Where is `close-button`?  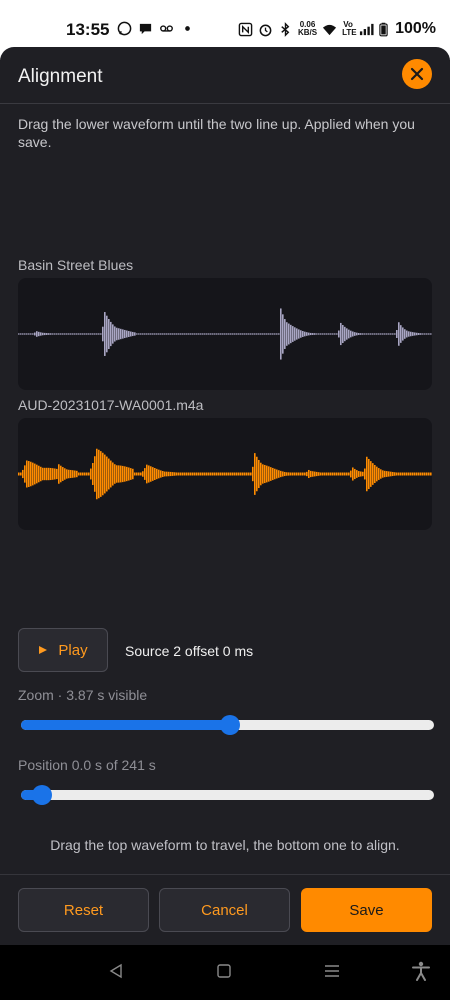
close-button is located at coordinates (417, 74).